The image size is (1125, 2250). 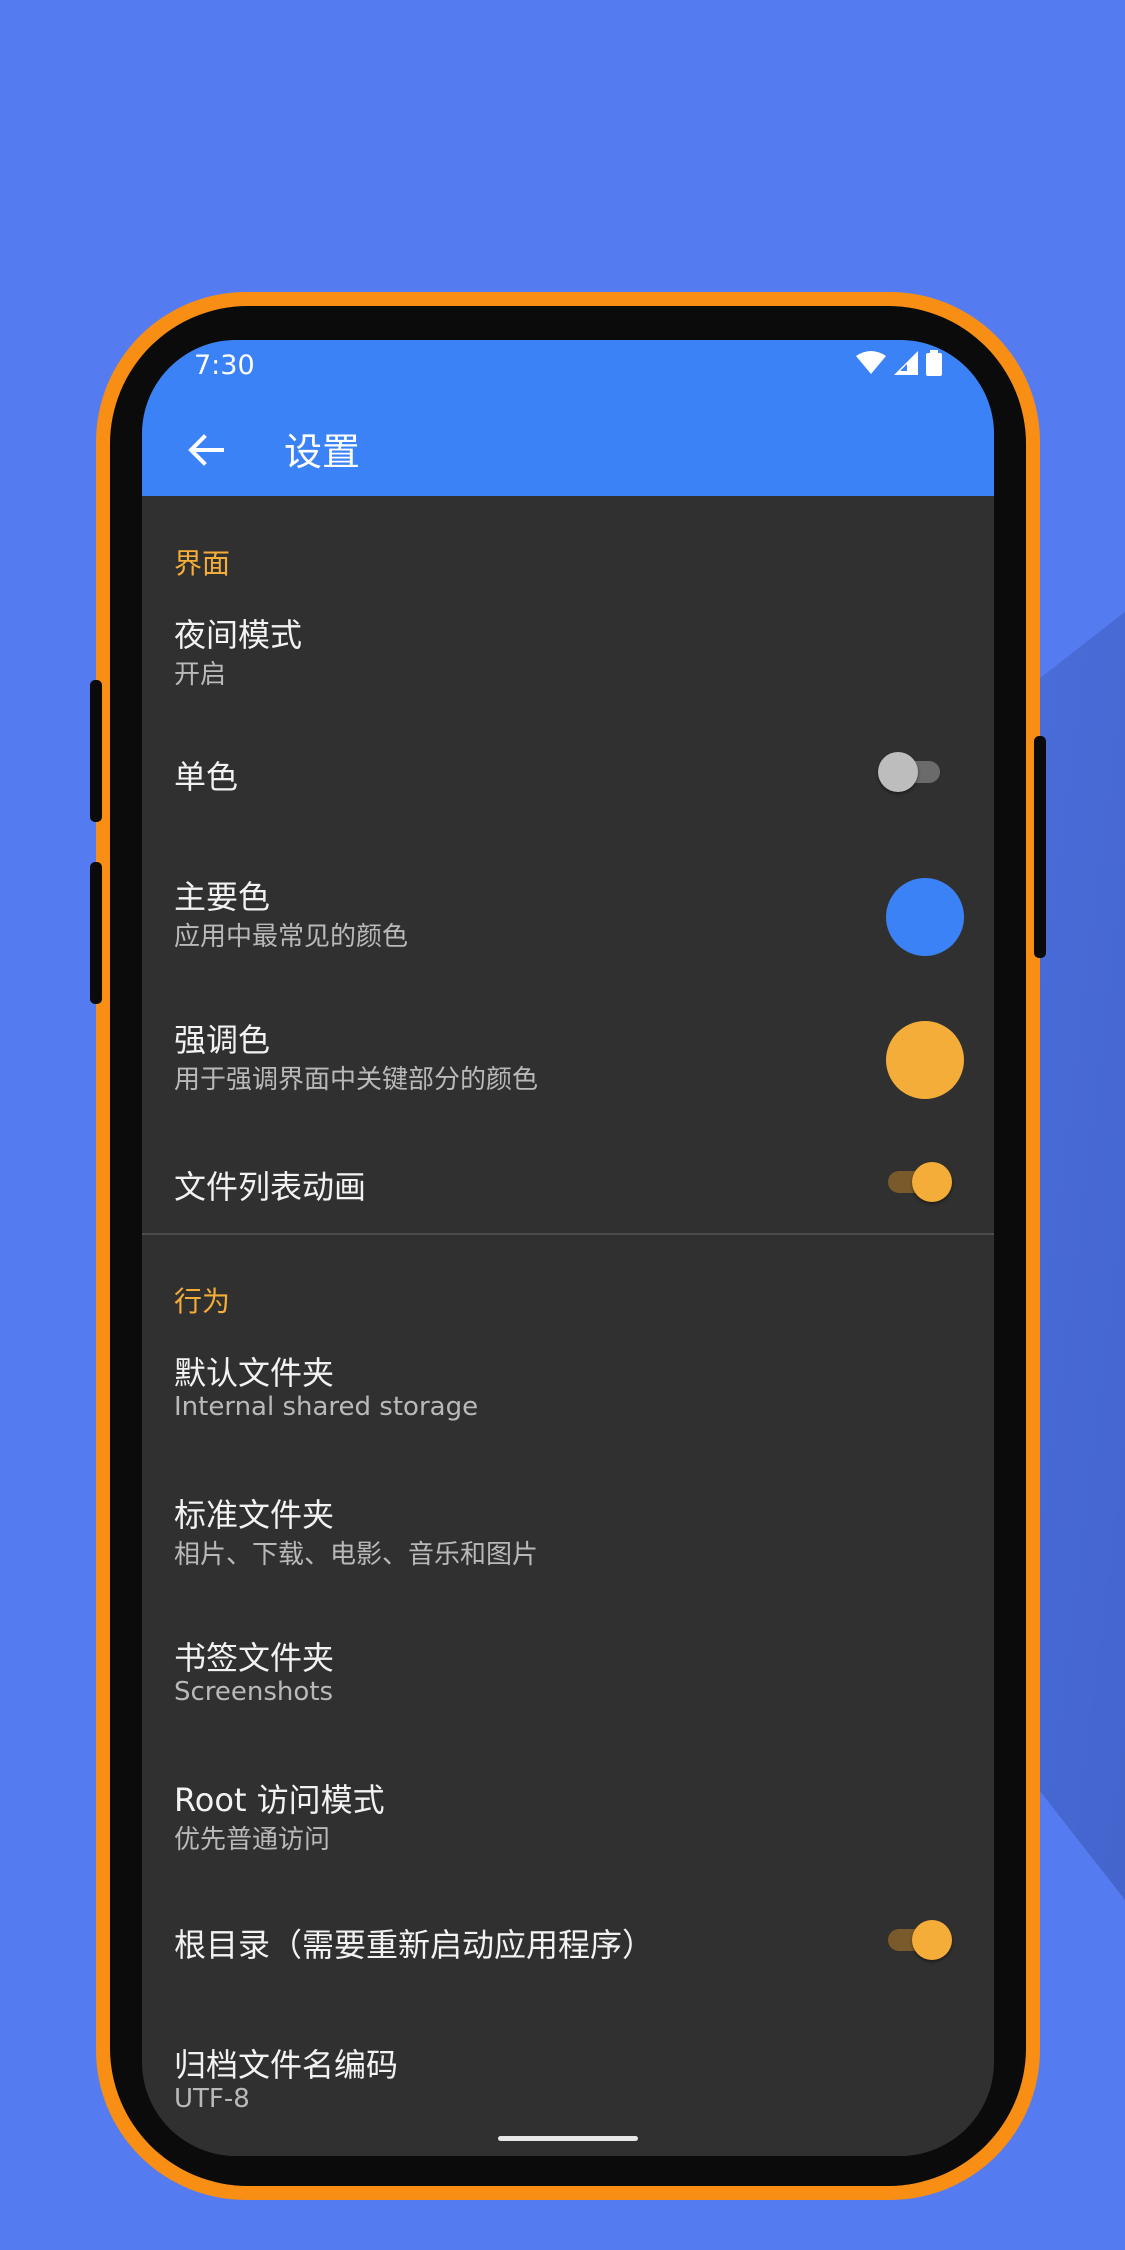 What do you see at coordinates (568, 2095) in the screenshot?
I see `pref-archive-encoding: 归档文件名编码 UTF-8` at bounding box center [568, 2095].